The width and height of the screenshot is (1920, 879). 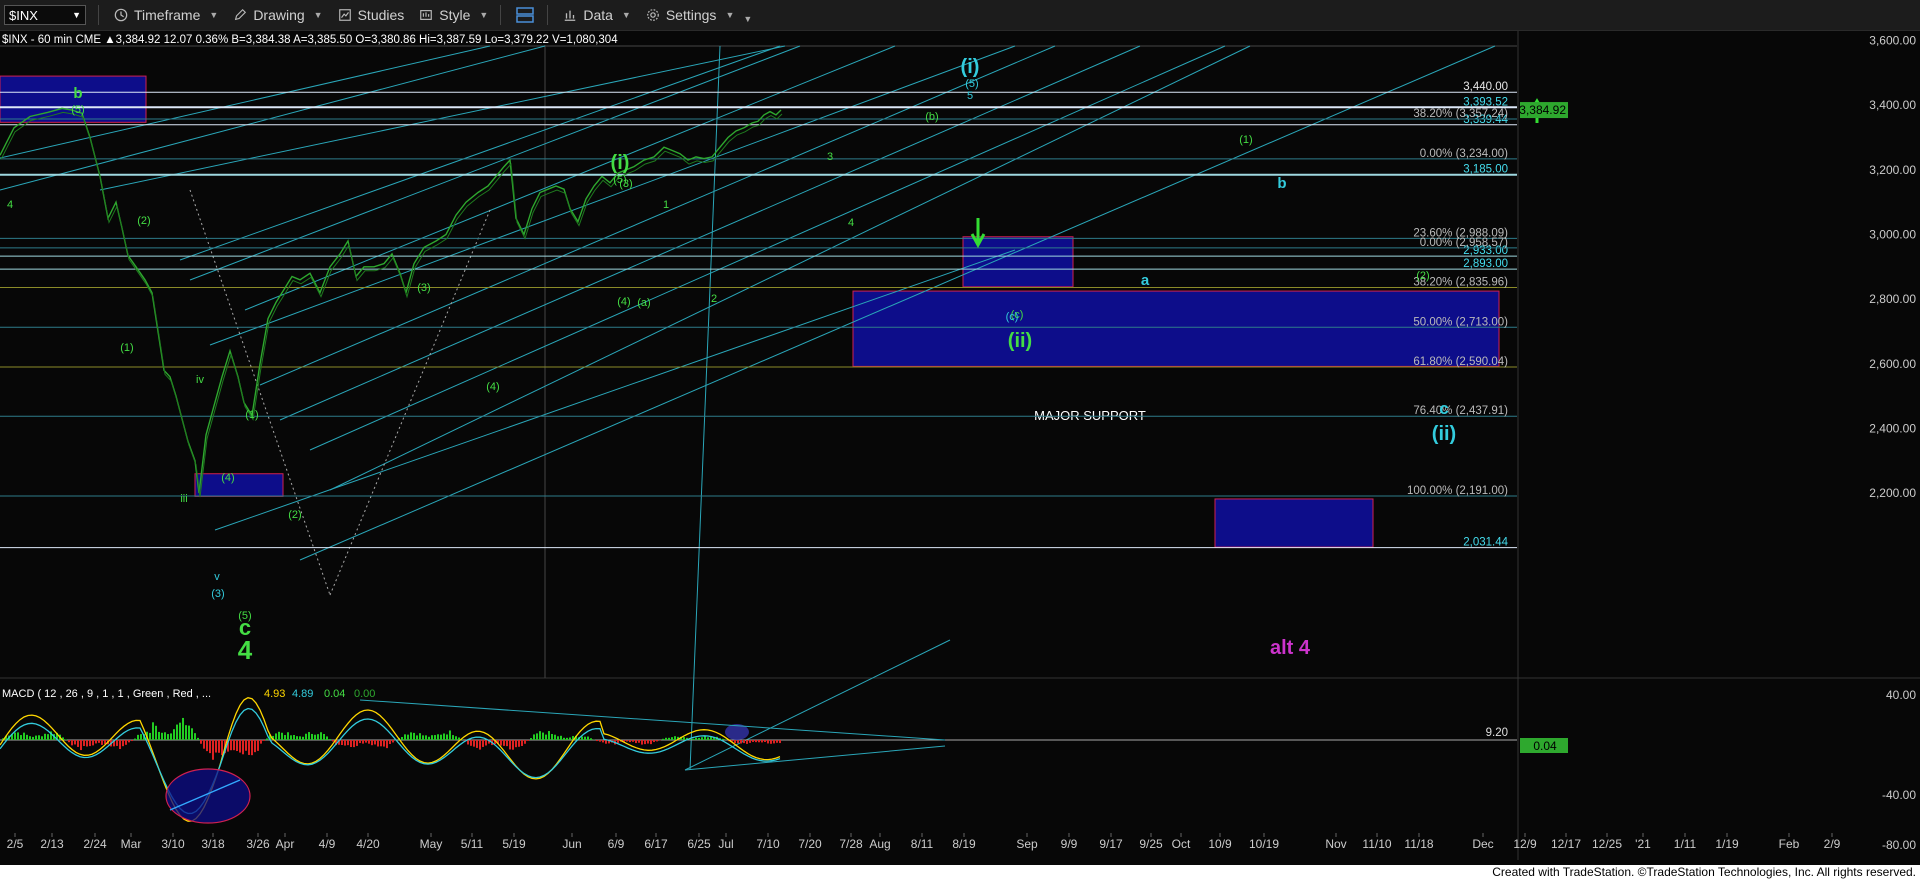 What do you see at coordinates (922, 844) in the screenshot?
I see `x-tick-label: 8/11` at bounding box center [922, 844].